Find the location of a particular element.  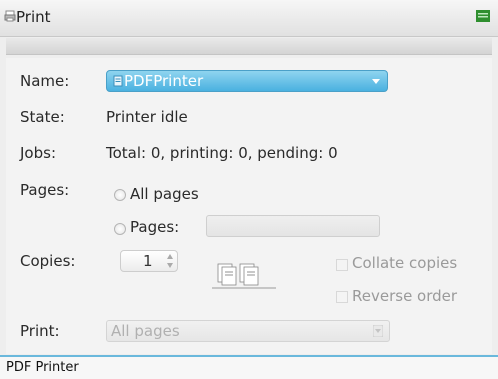

collate-label: Collate copies is located at coordinates (404, 263).